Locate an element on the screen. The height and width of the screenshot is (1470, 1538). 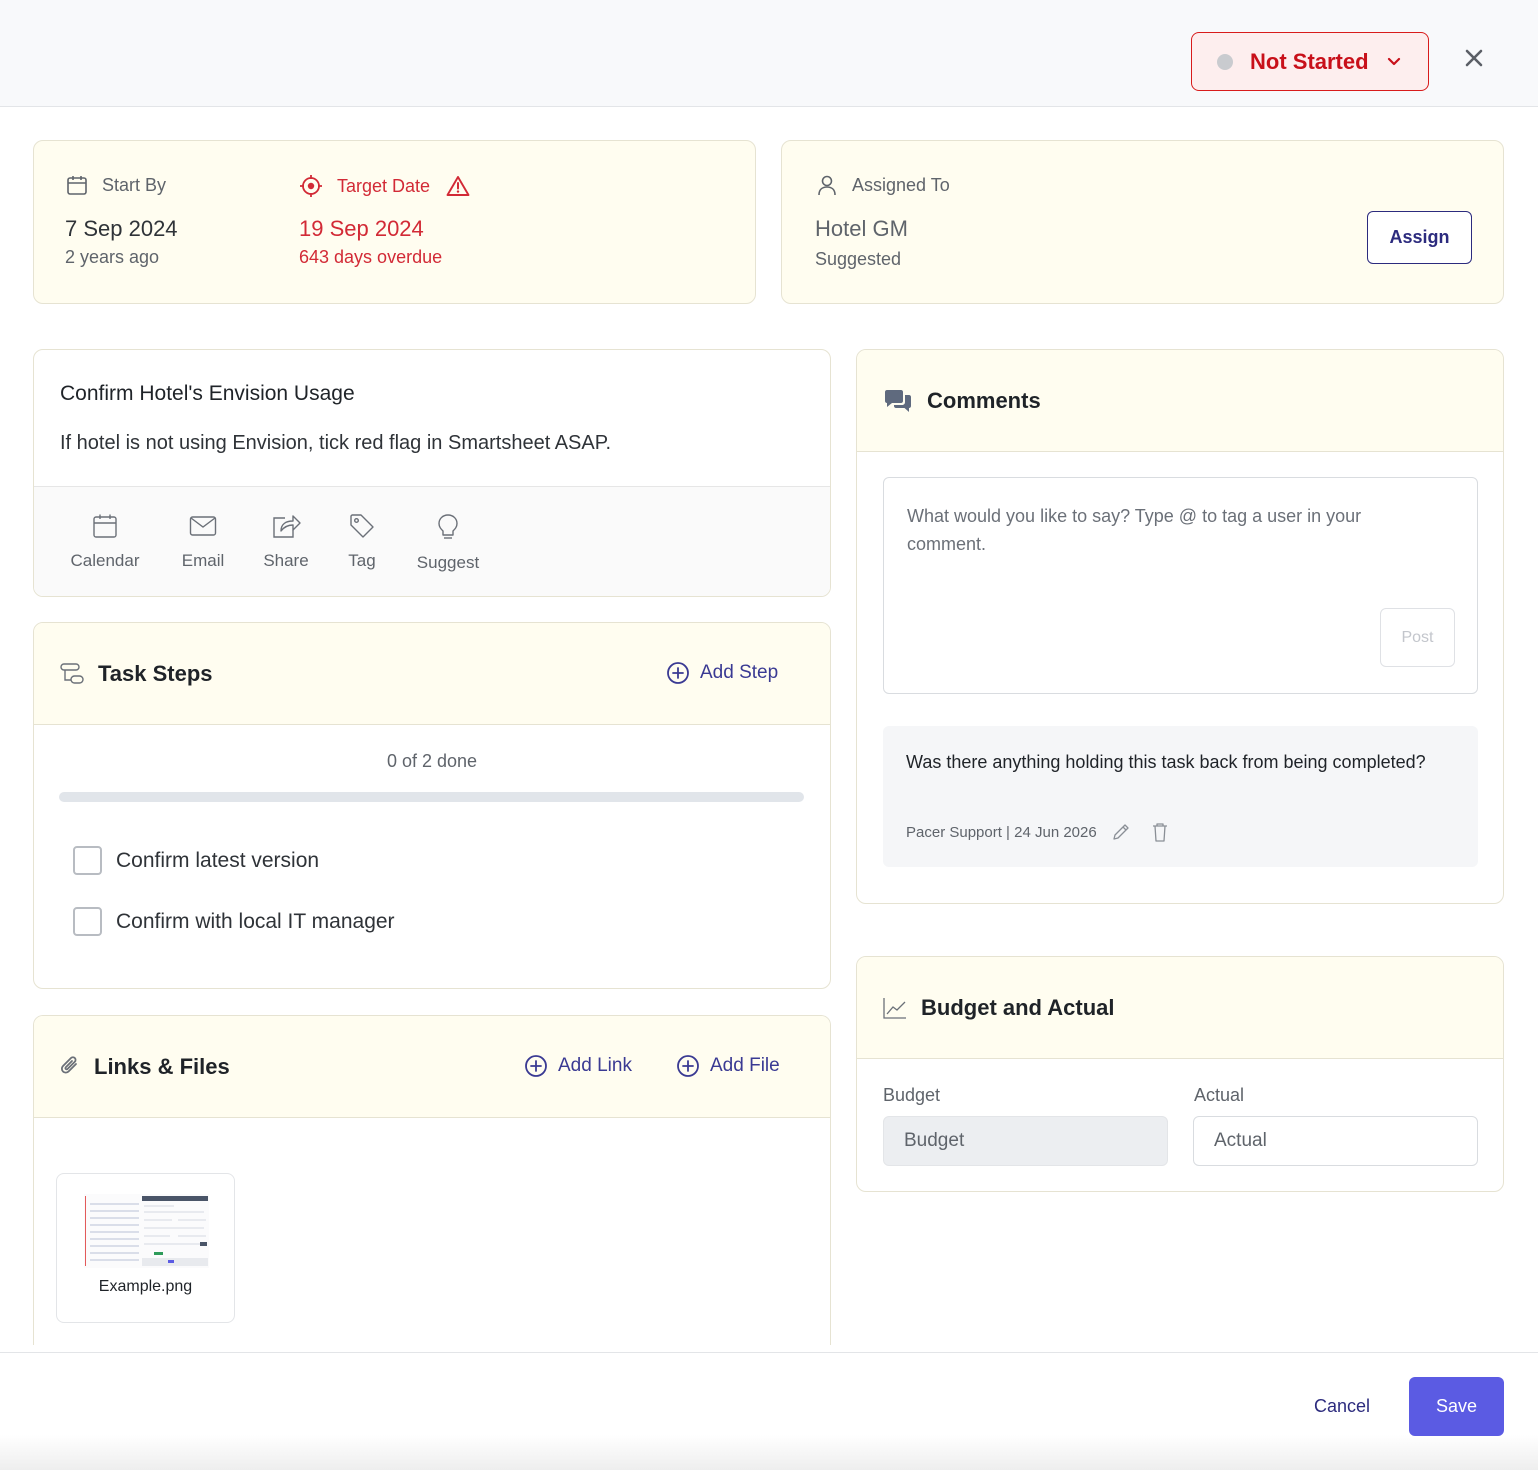
lightbulb-icon is located at coordinates (448, 526).